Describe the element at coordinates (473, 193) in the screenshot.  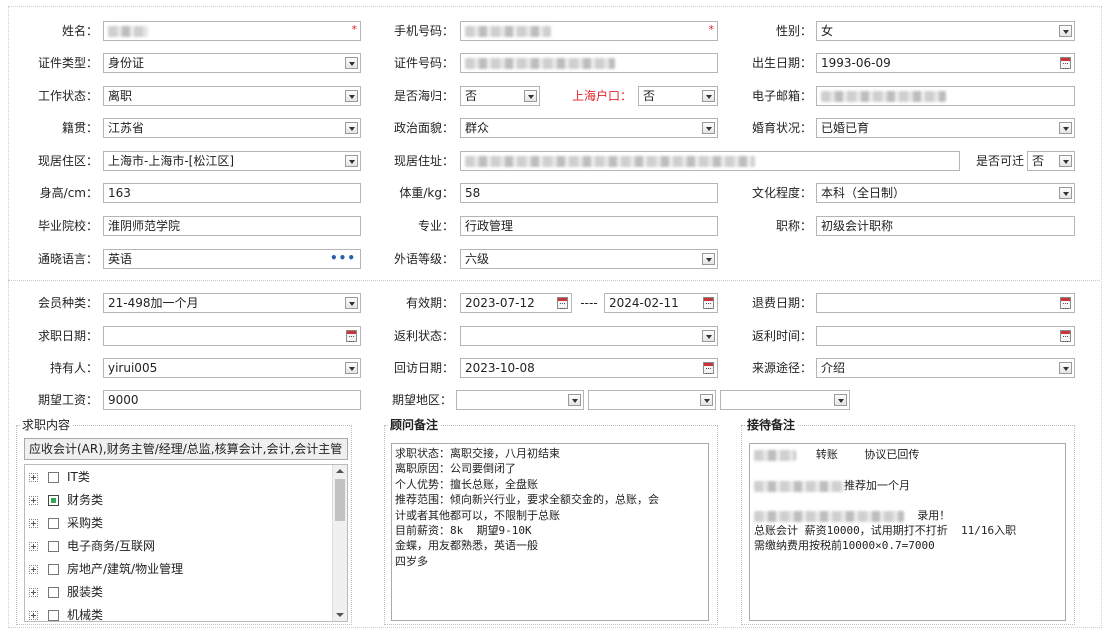
I see `weight-value: 58` at that location.